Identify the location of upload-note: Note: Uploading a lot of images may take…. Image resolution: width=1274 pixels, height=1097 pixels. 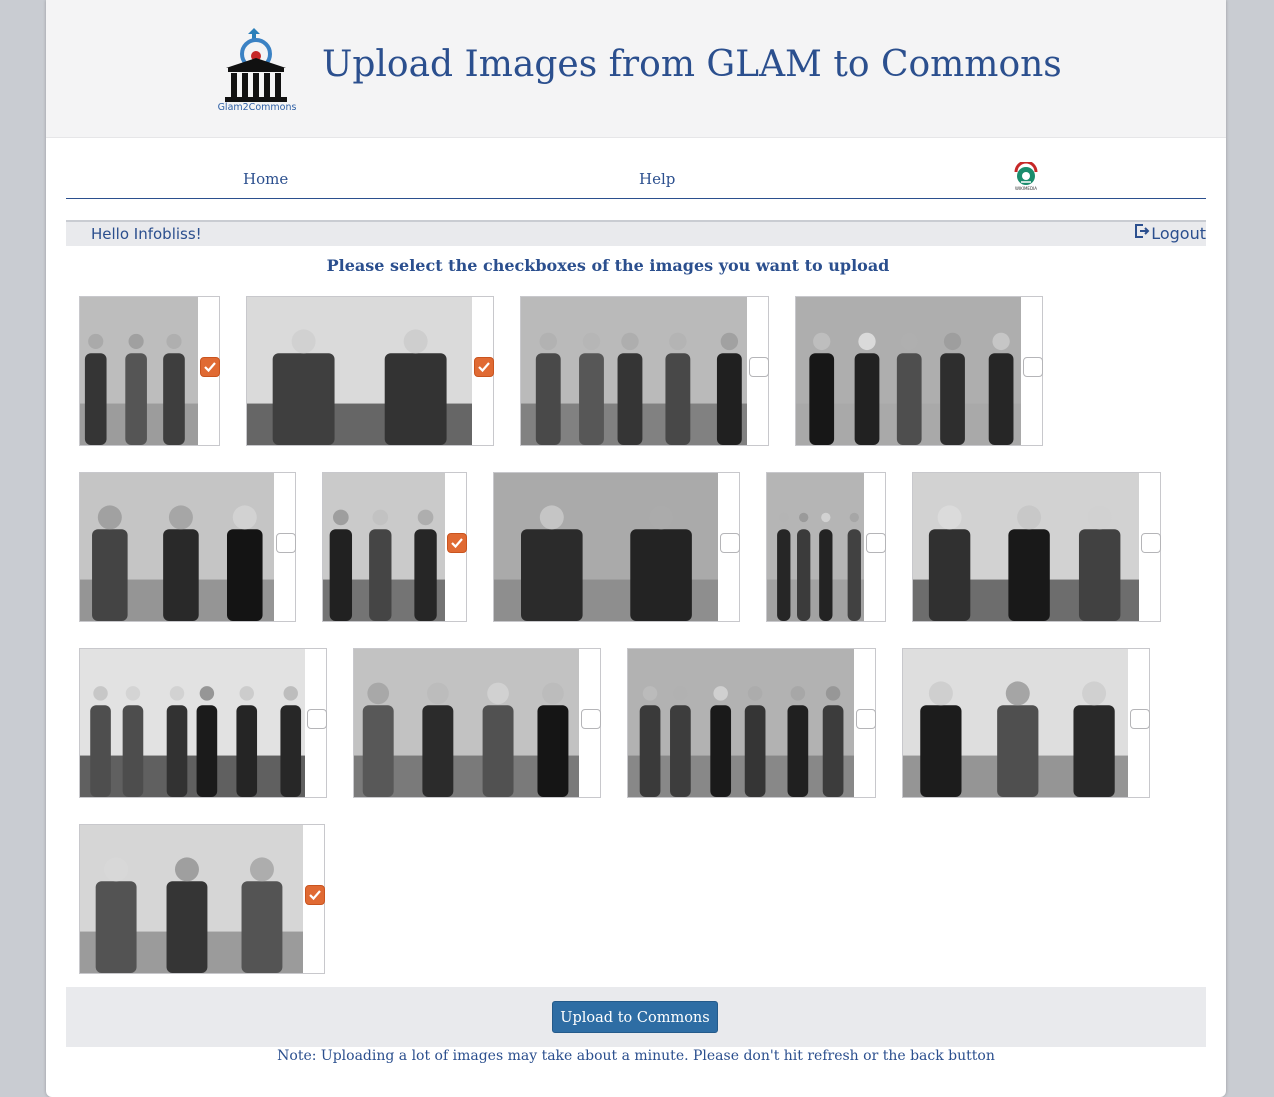
(636, 1056).